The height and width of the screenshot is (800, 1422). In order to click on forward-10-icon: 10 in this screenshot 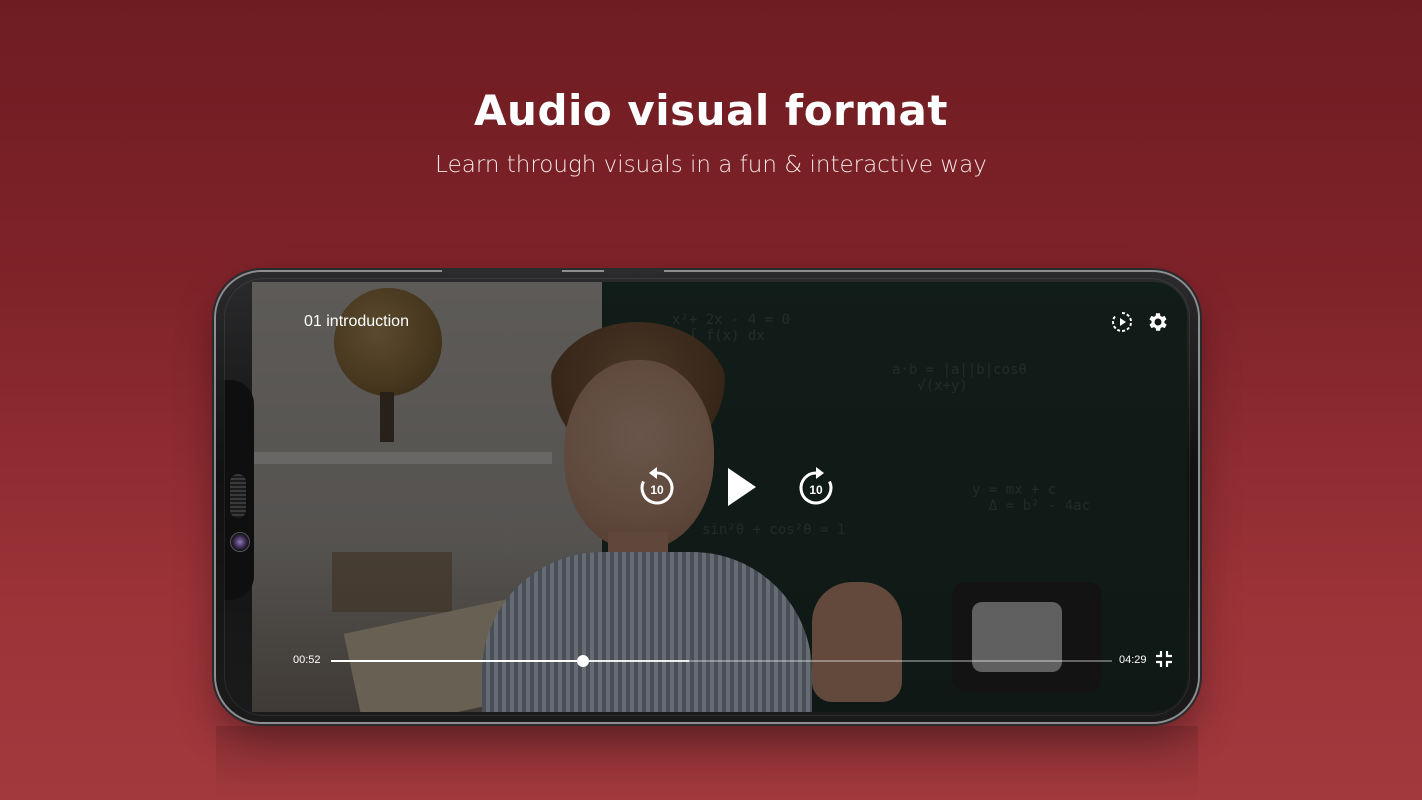, I will do `click(816, 487)`.